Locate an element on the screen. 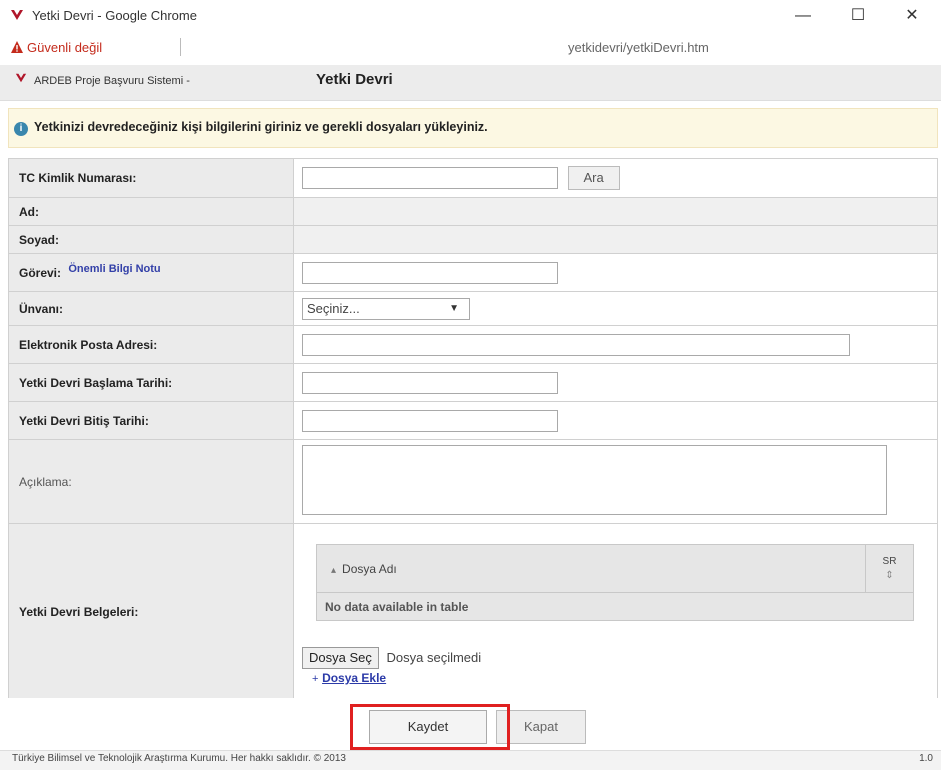 The width and height of the screenshot is (941, 770). maximize-button: ☐ is located at coordinates (858, 16).